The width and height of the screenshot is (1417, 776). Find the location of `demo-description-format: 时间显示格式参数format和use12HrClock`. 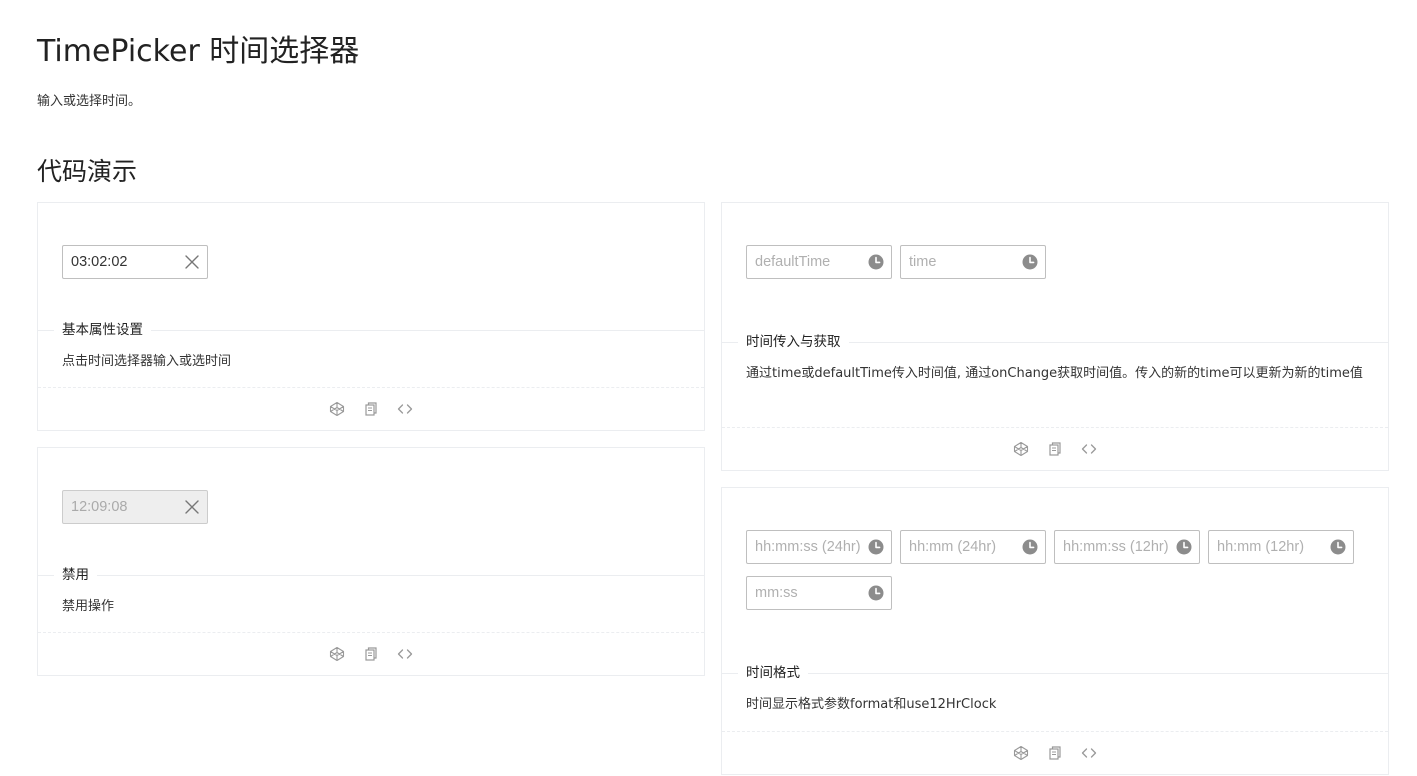

demo-description-format: 时间显示格式参数format和use12HrClock is located at coordinates (871, 704).